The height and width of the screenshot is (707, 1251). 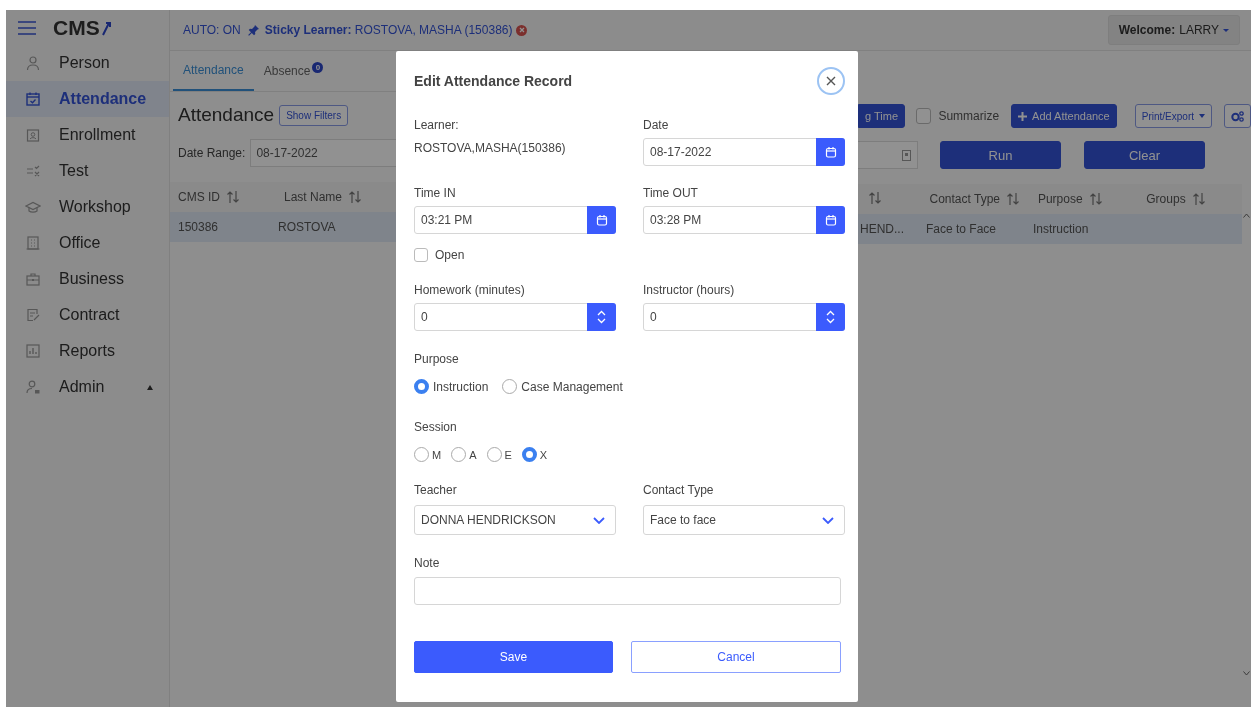 What do you see at coordinates (87, 351) in the screenshot?
I see `sidebar-item: Reports` at bounding box center [87, 351].